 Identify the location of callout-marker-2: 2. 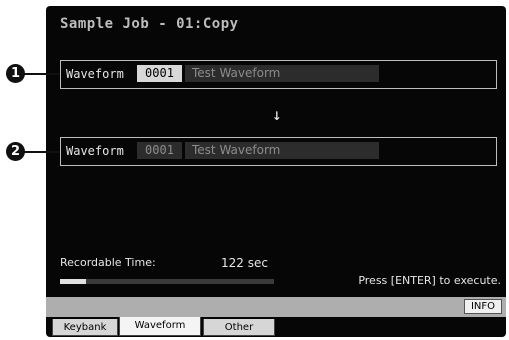
(15, 151).